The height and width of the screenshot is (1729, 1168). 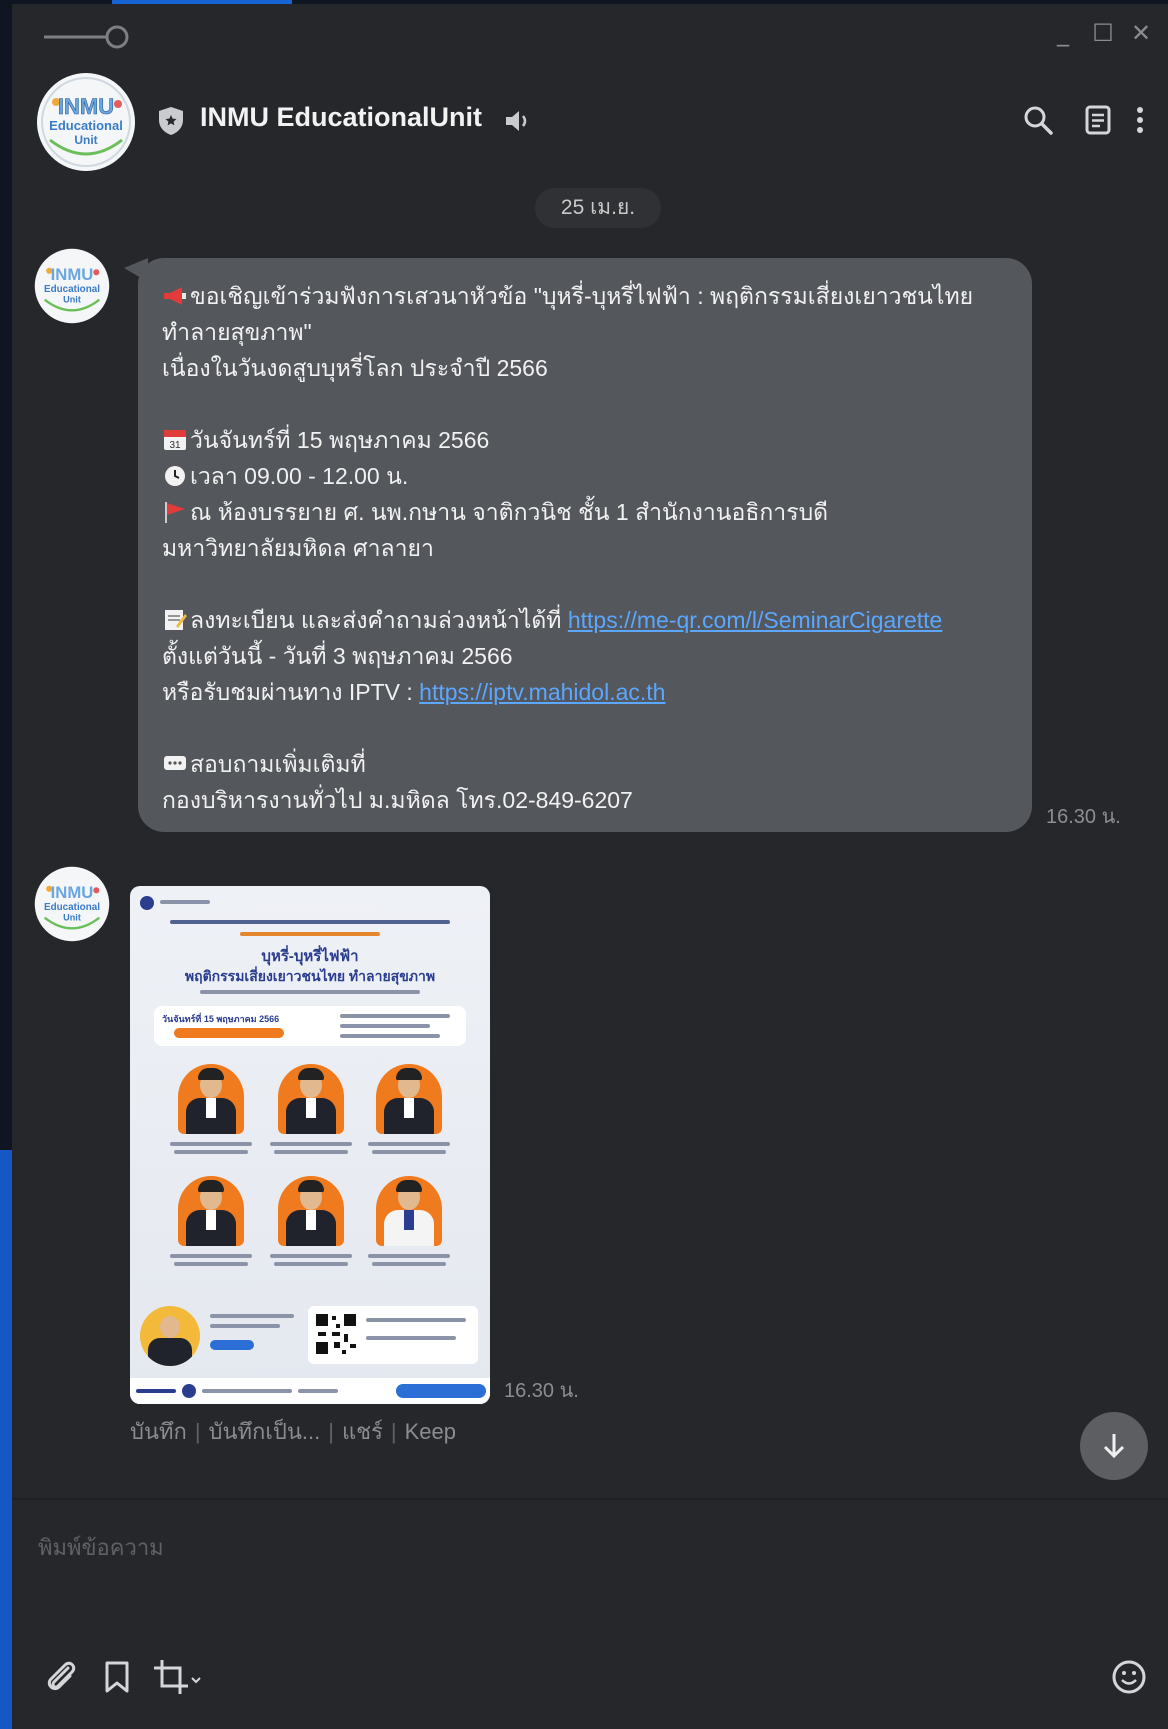 I want to click on poster-date: วันจันทร์ที่ 15 พฤษภาคม 2566, so click(x=221, y=1019).